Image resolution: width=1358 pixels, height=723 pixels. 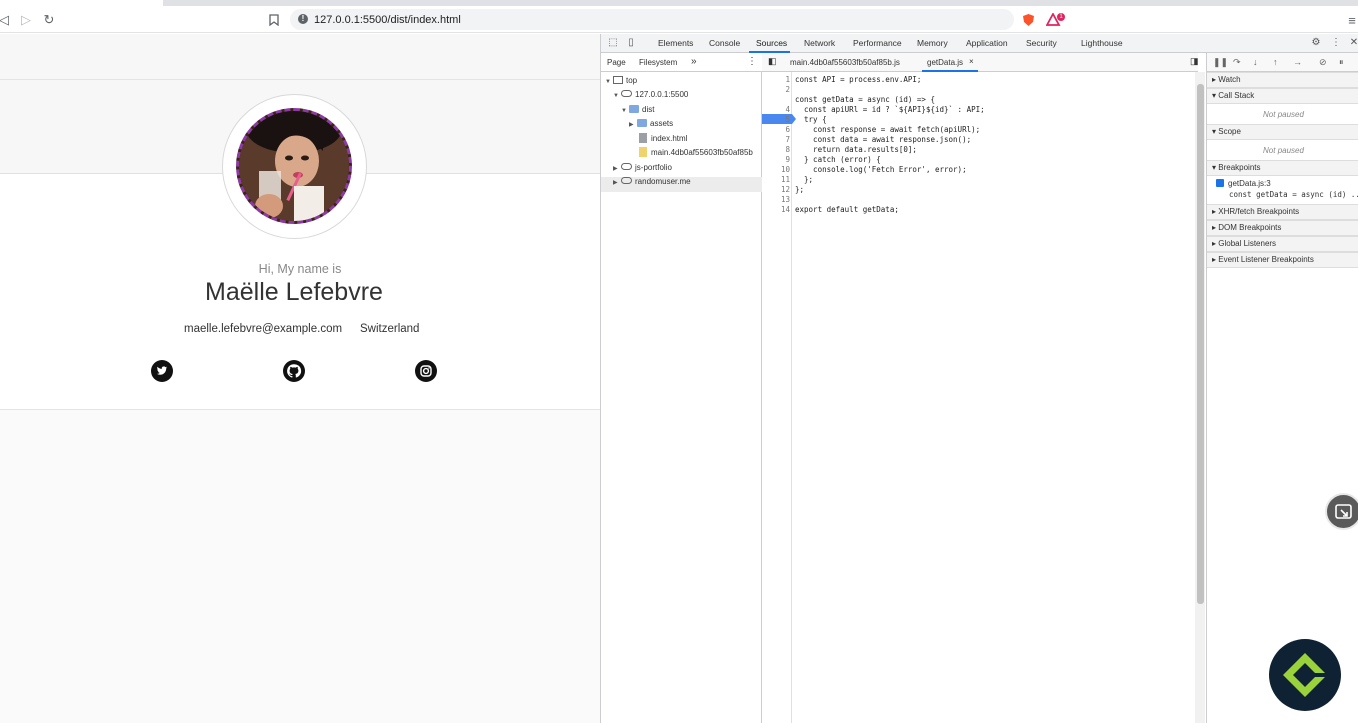 What do you see at coordinates (776, 150) in the screenshot?
I see `line-number: 8` at bounding box center [776, 150].